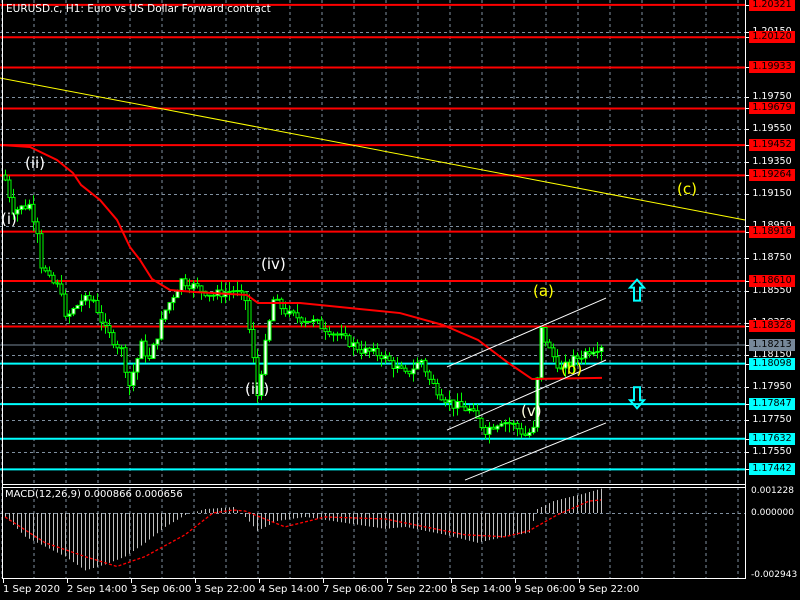 This screenshot has width=800, height=600. What do you see at coordinates (772, 326) in the screenshot?
I see `resistance-price-label: 1.18328` at bounding box center [772, 326].